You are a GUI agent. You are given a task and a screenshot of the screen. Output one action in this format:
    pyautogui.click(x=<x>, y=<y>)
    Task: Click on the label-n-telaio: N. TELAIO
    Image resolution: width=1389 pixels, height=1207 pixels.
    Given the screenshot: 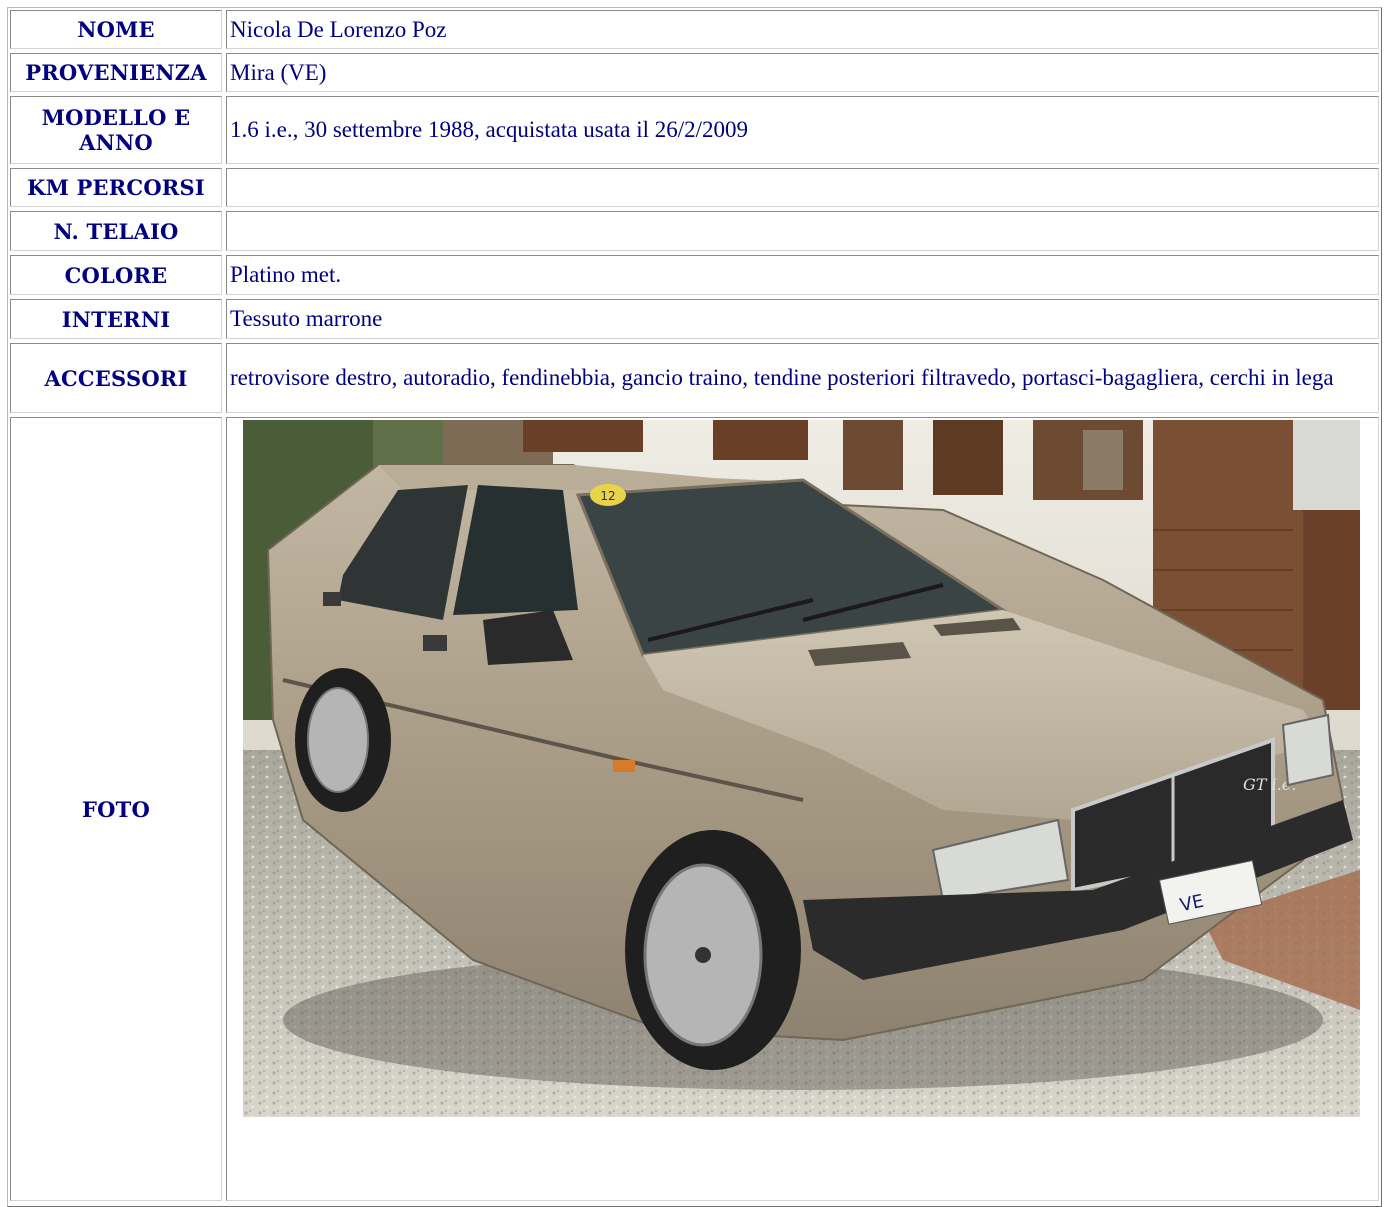 What is the action you would take?
    pyautogui.click(x=116, y=231)
    